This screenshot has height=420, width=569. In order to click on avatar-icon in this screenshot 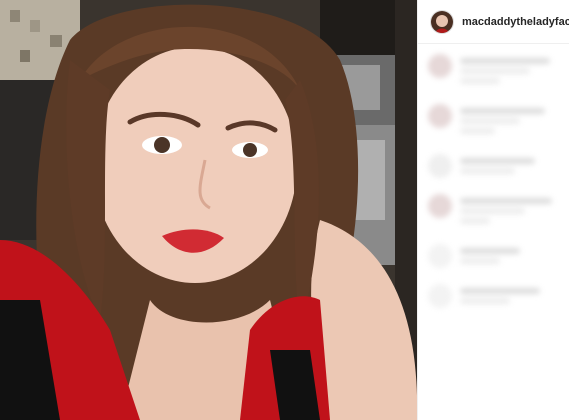, I will do `click(442, 21)`.